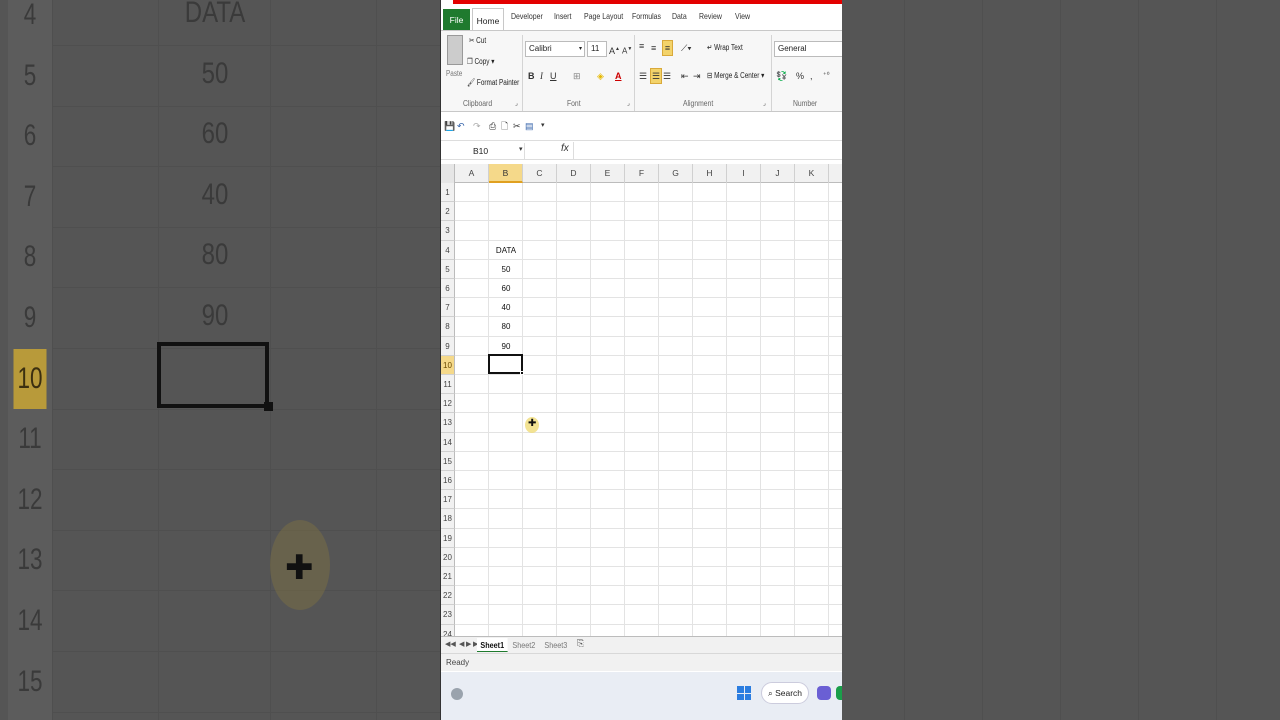  Describe the element at coordinates (812, 173) in the screenshot. I see `column-header-k: K` at that location.